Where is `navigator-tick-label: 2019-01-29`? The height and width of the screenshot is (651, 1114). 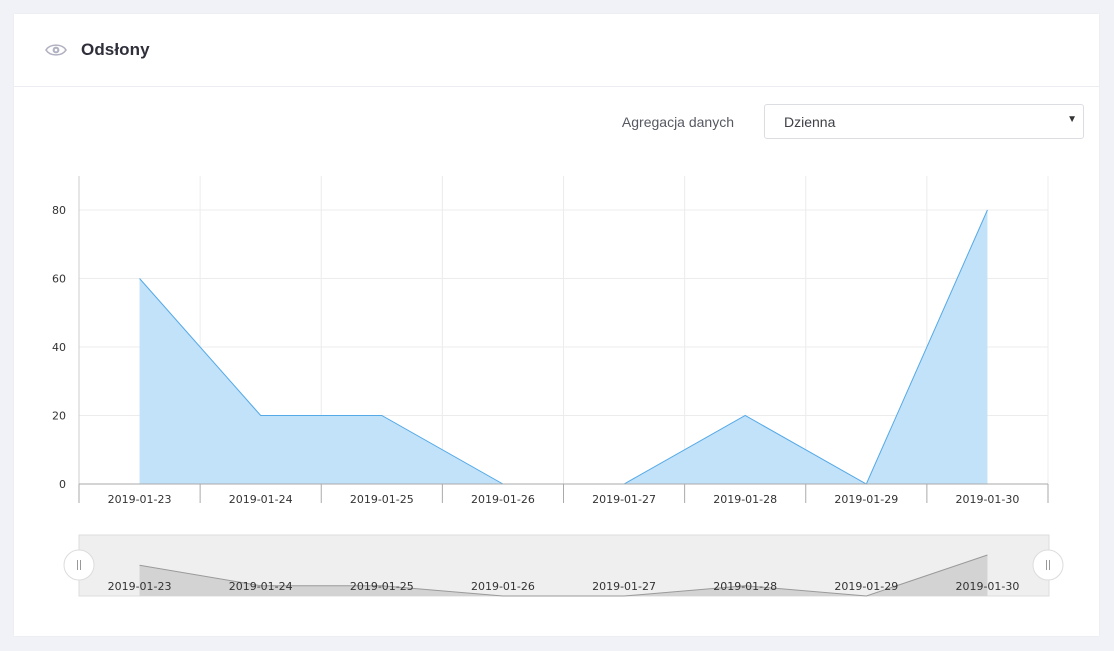 navigator-tick-label: 2019-01-29 is located at coordinates (866, 586).